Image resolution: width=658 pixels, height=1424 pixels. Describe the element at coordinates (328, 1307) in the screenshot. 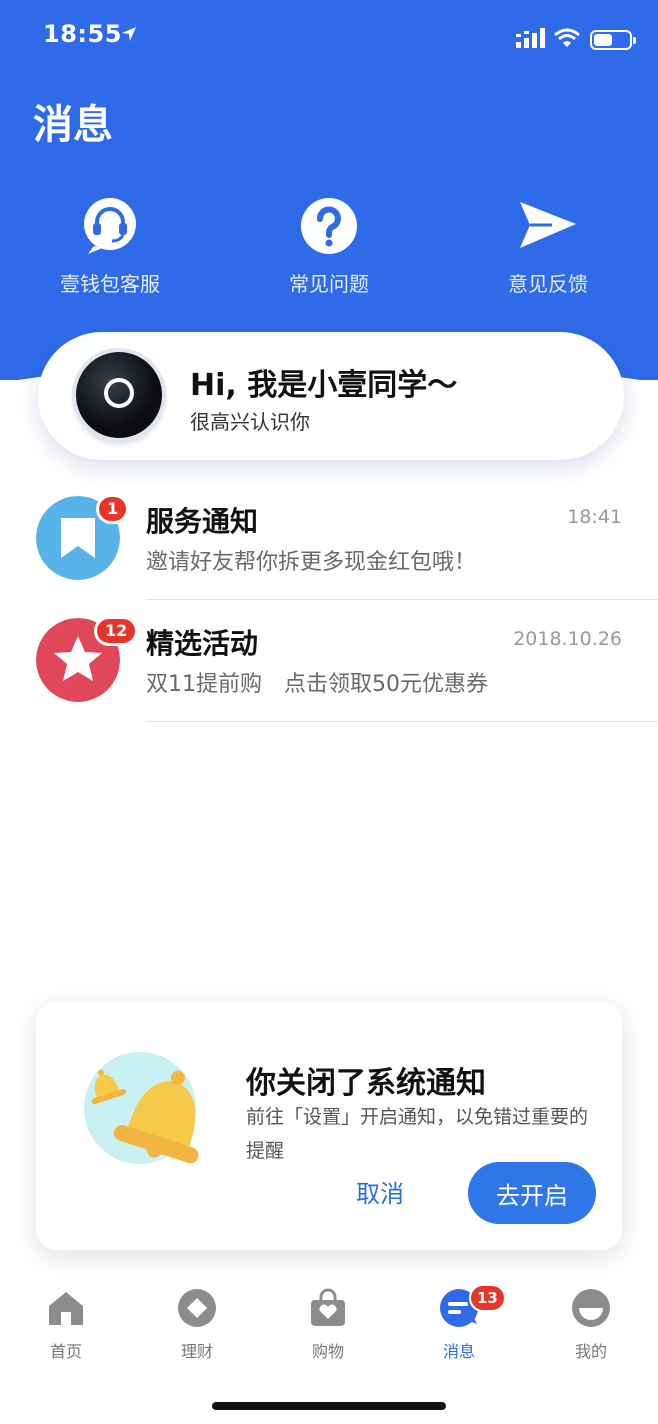

I see `shopping-bag-icon` at that location.